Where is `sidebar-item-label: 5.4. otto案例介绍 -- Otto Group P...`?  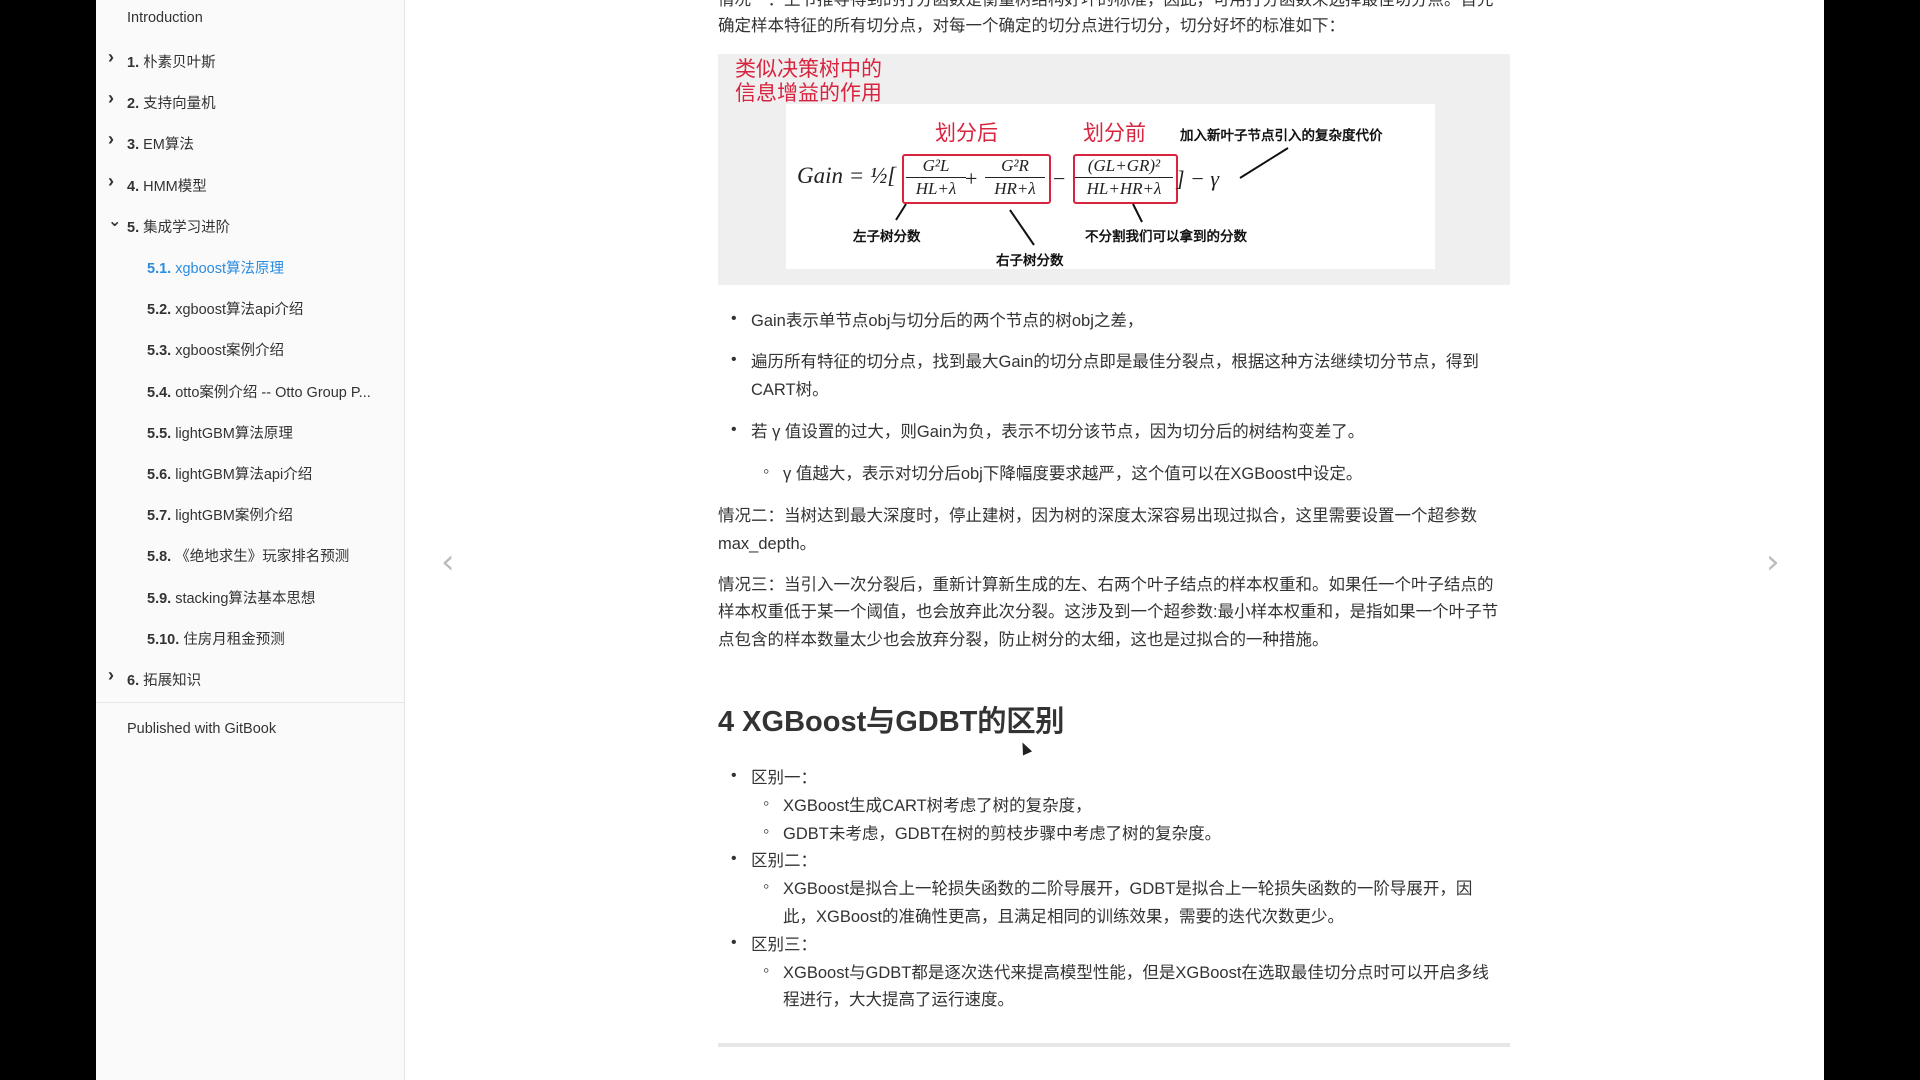 sidebar-item-label: 5.4. otto案例介绍 -- Otto Group P... is located at coordinates (259, 391).